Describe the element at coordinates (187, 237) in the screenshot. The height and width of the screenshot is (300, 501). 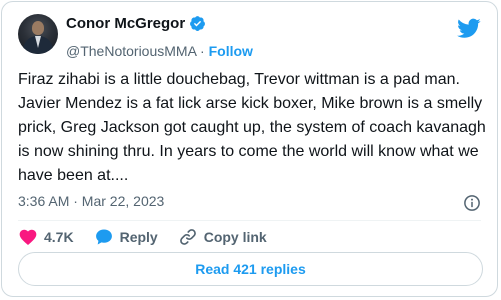
I see `link-icon` at that location.